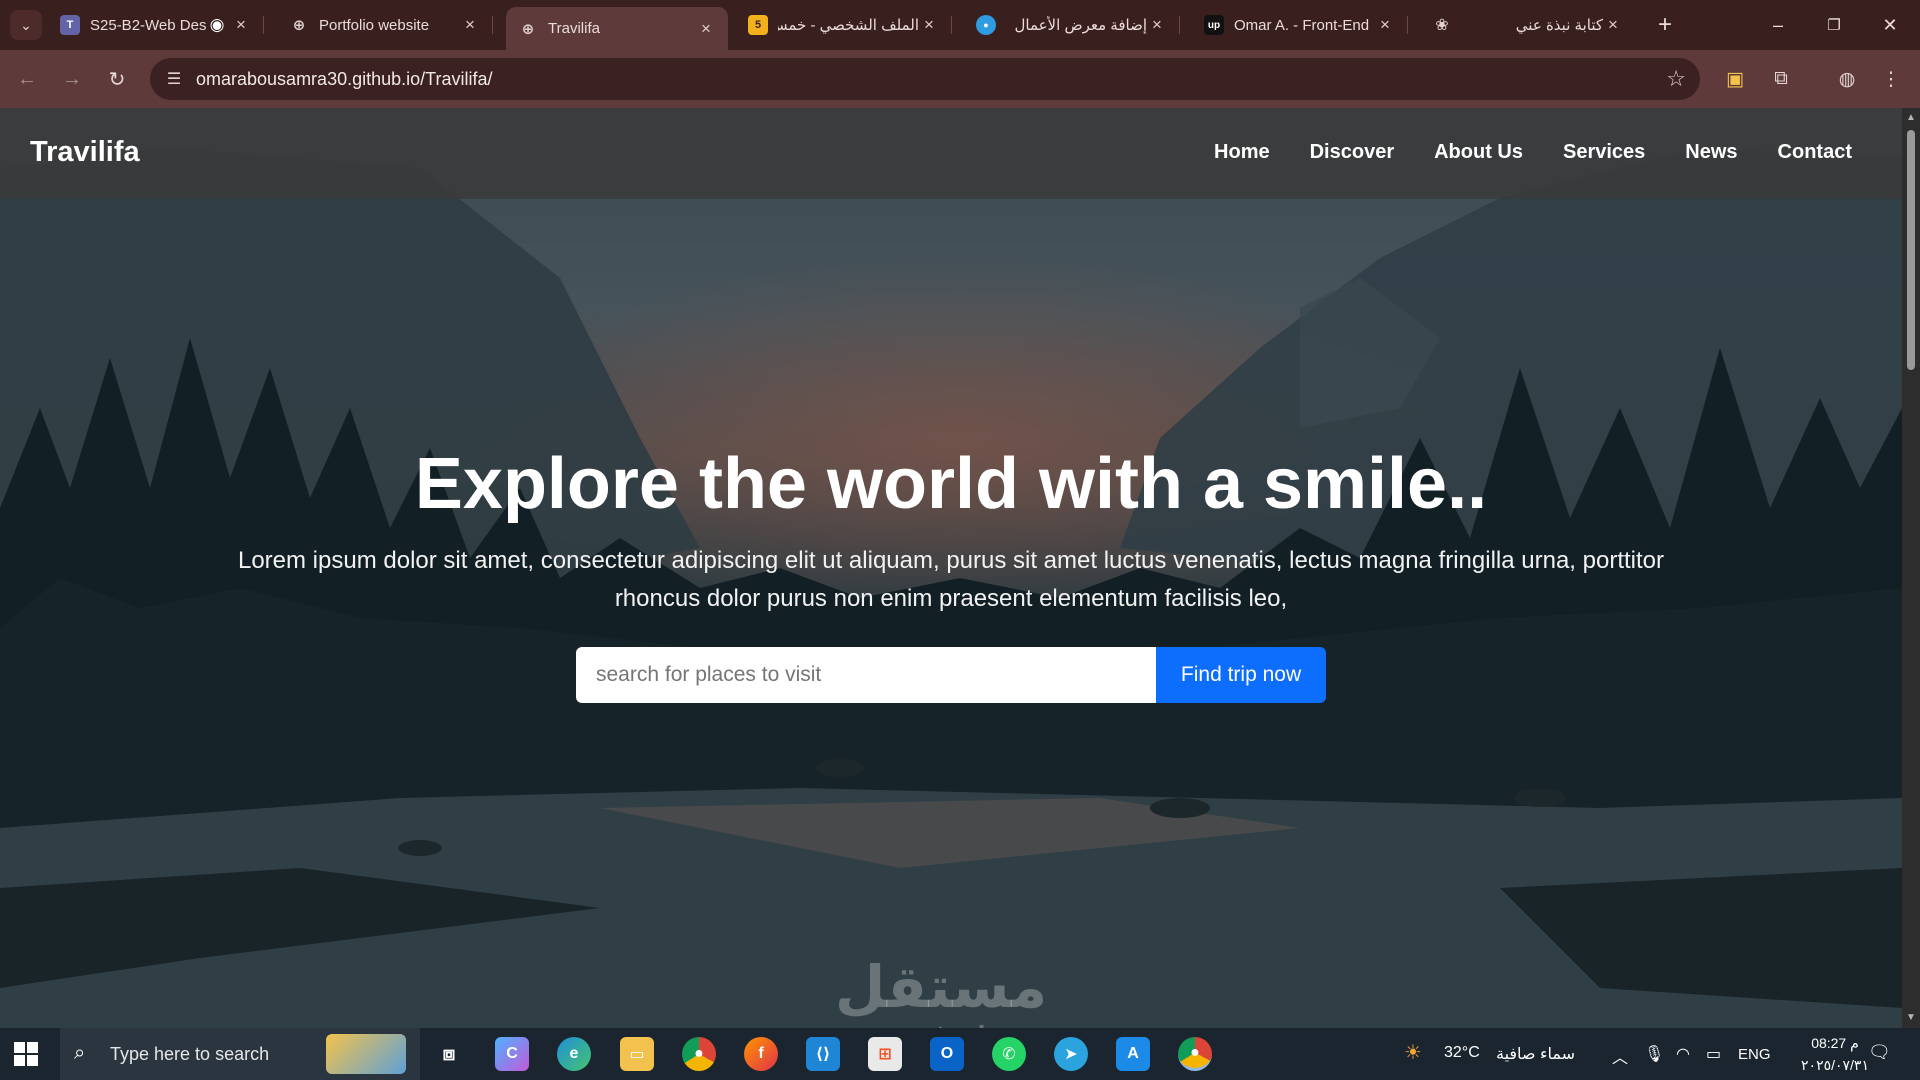  Describe the element at coordinates (26, 1054) in the screenshot. I see `windows-start-icon` at that location.